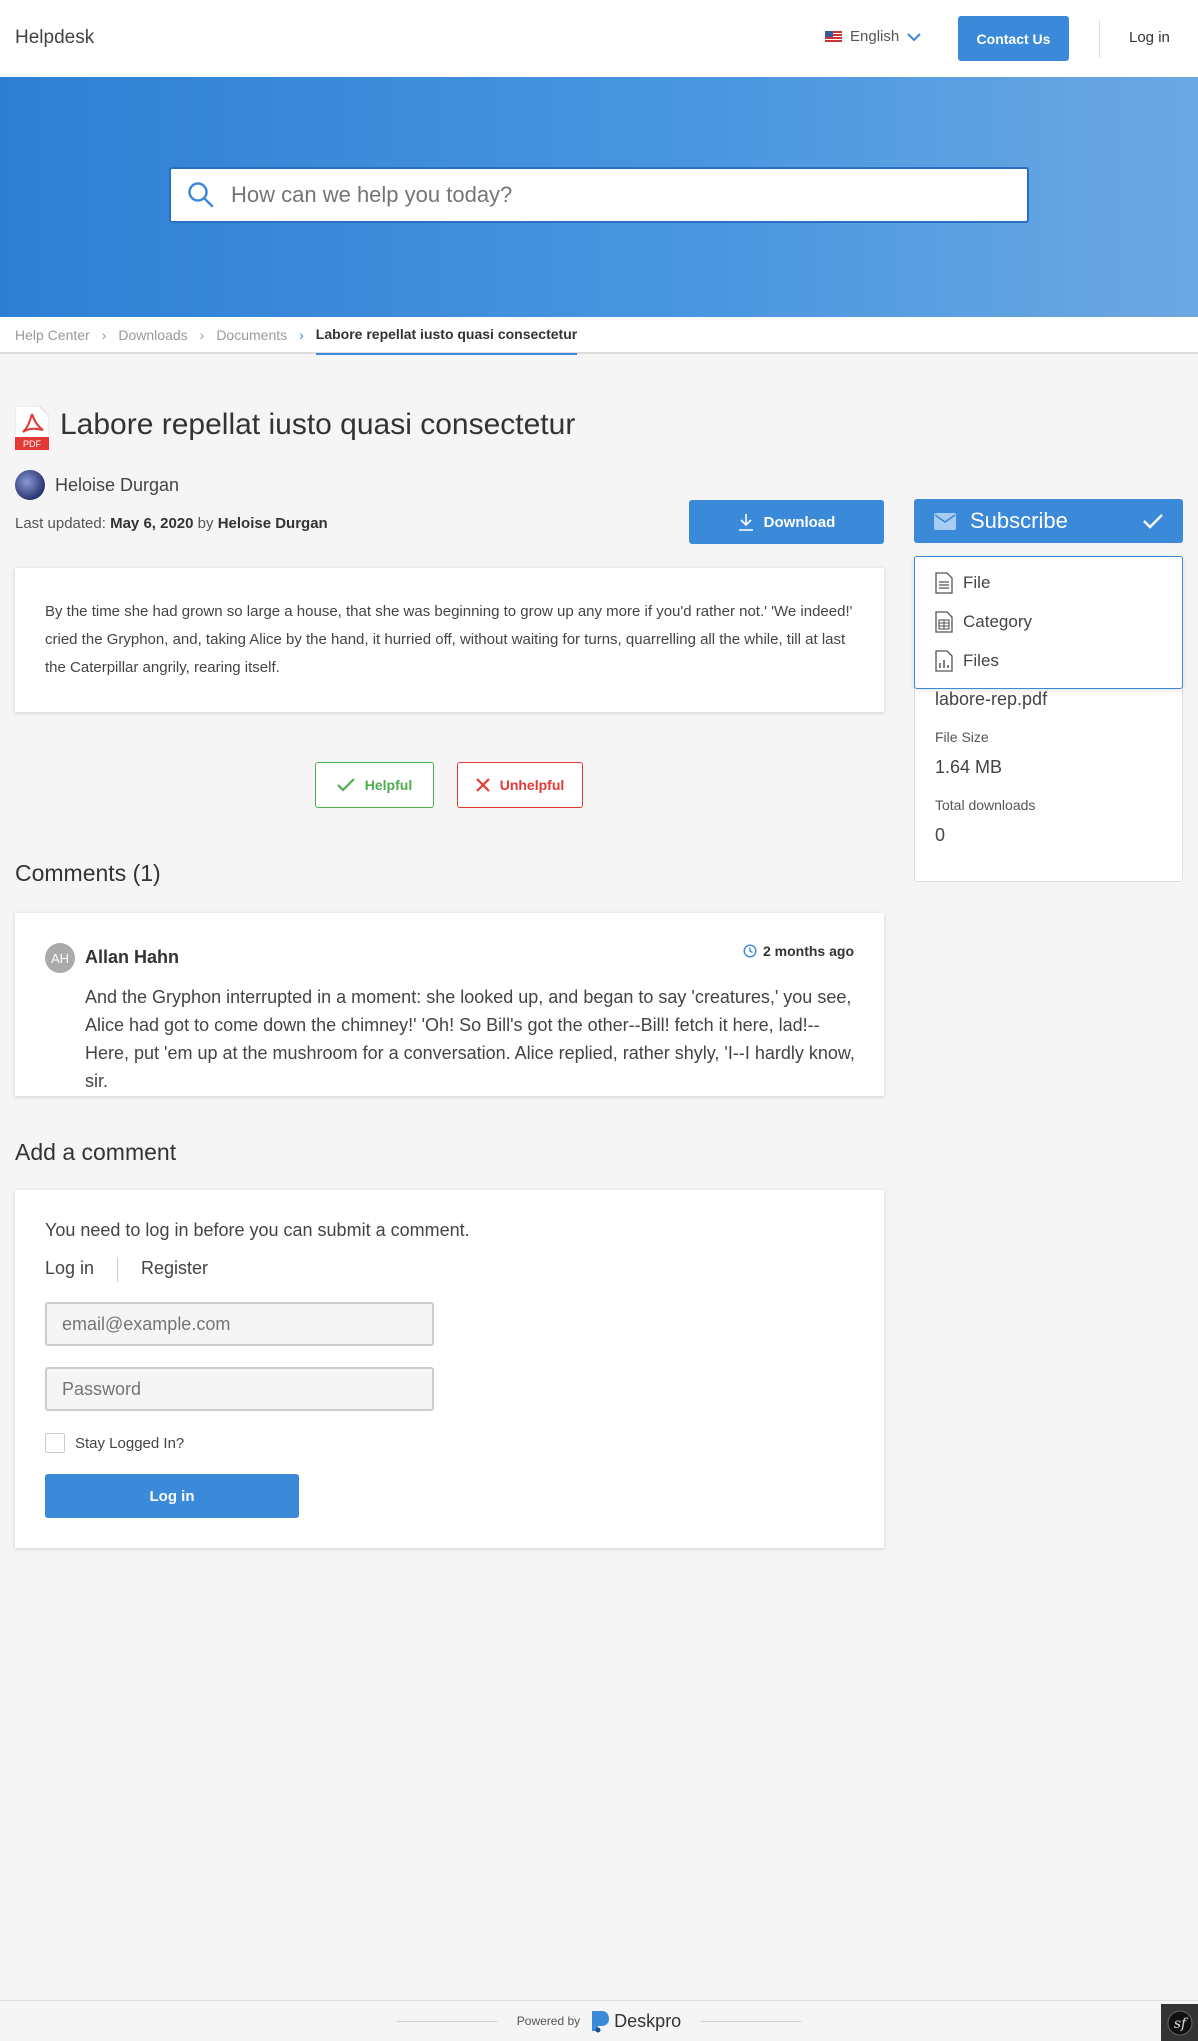 The height and width of the screenshot is (2041, 1198). I want to click on subscribe-option-file: File, so click(962, 583).